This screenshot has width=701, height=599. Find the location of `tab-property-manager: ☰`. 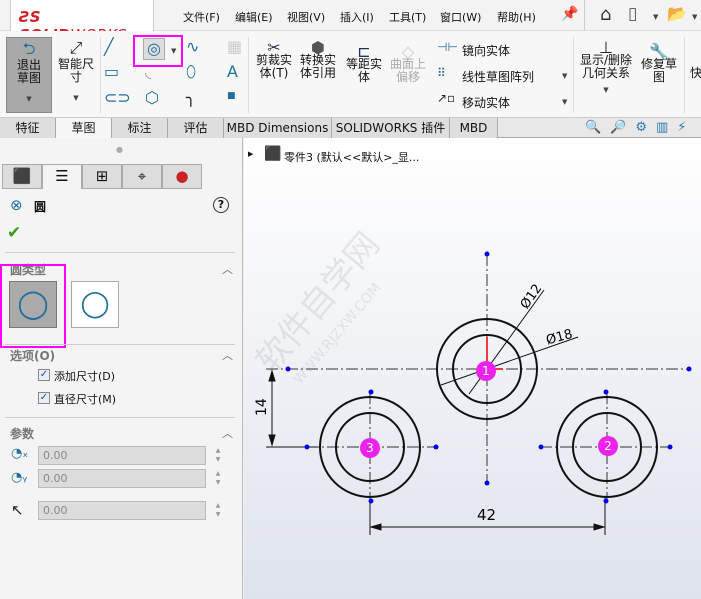

tab-property-manager: ☰ is located at coordinates (62, 176).